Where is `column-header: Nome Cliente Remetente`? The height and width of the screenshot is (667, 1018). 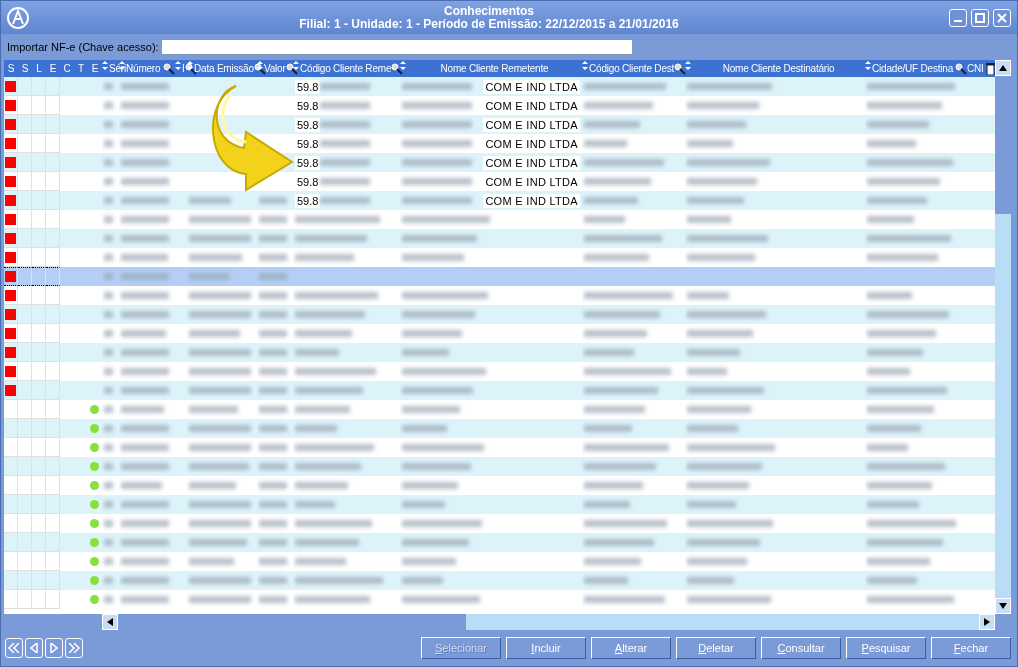
column-header: Nome Cliente Remetente is located at coordinates (494, 68).